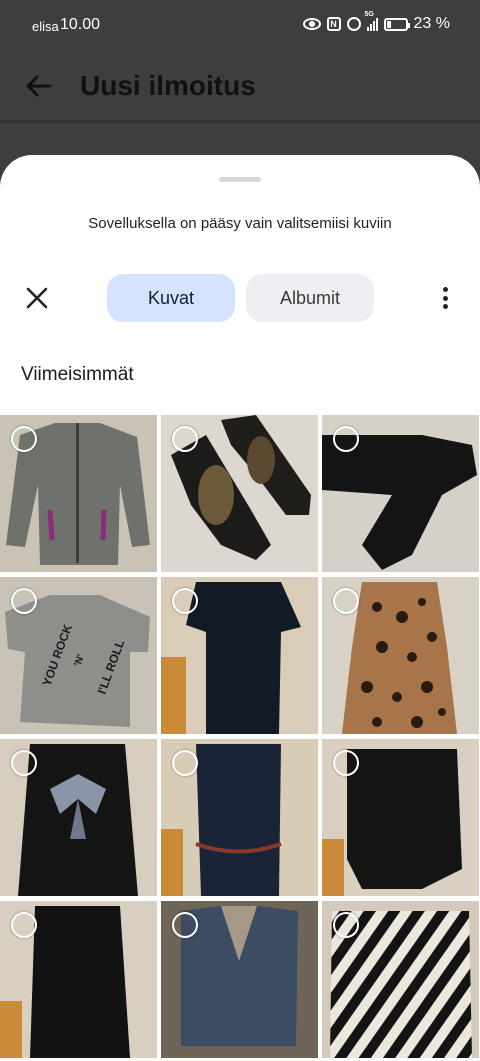 This screenshot has height=1061, width=480. I want to click on status-bar: elisa 10.00 N 5G 23 %, so click(240, 27).